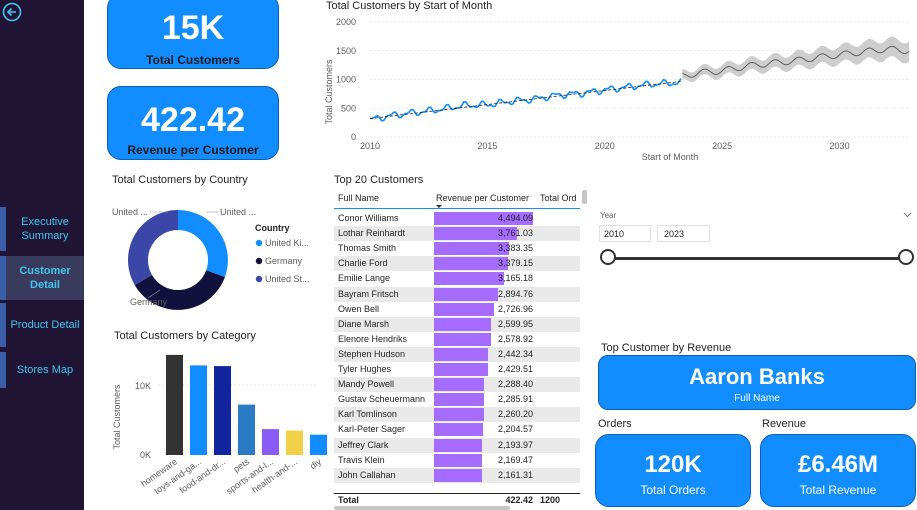 The height and width of the screenshot is (510, 917). I want to click on cell-revenue-per-customer: 2,894.76, so click(515, 293).